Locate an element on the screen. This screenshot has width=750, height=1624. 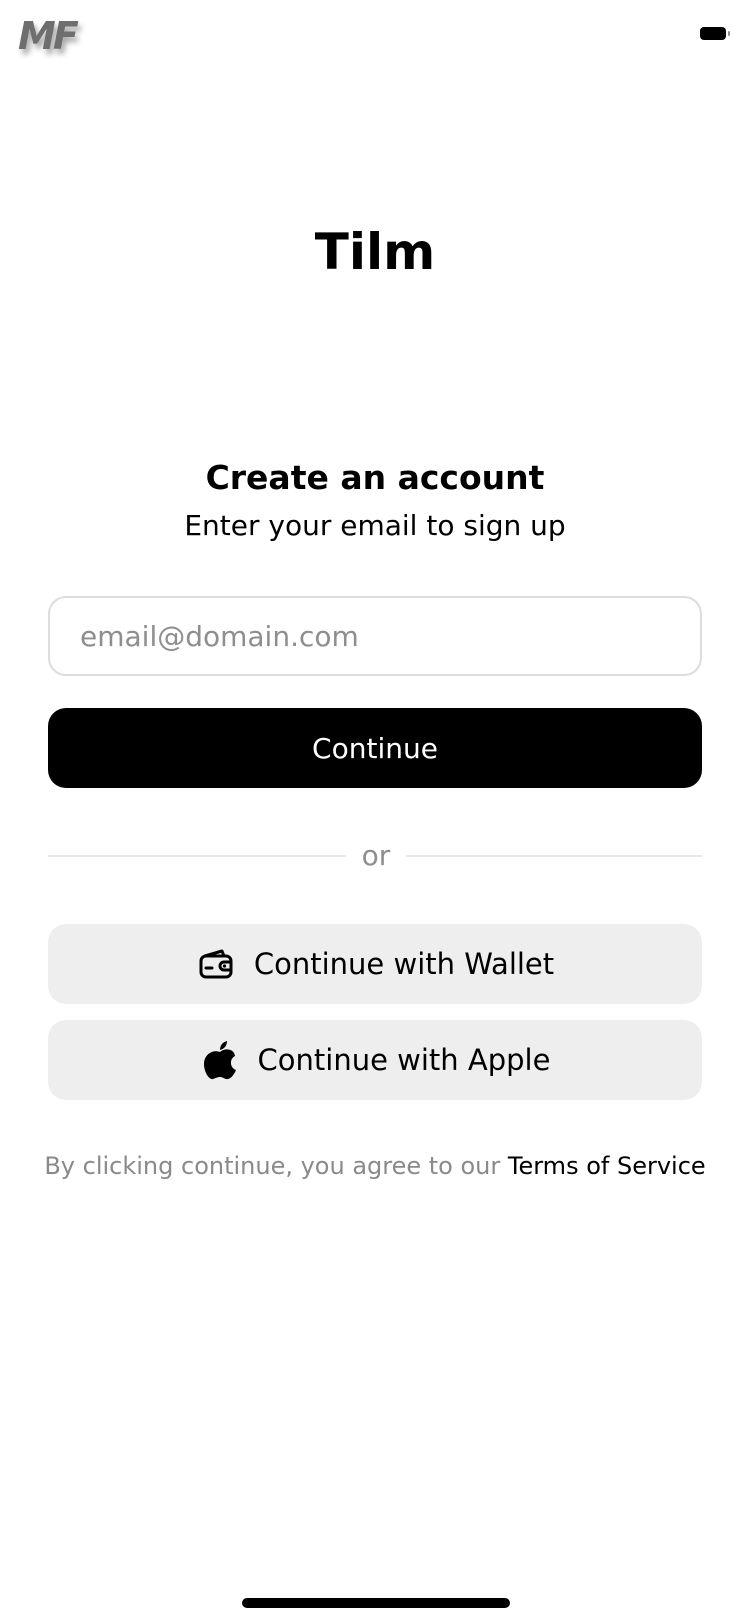
divider-line-right is located at coordinates (554, 856).